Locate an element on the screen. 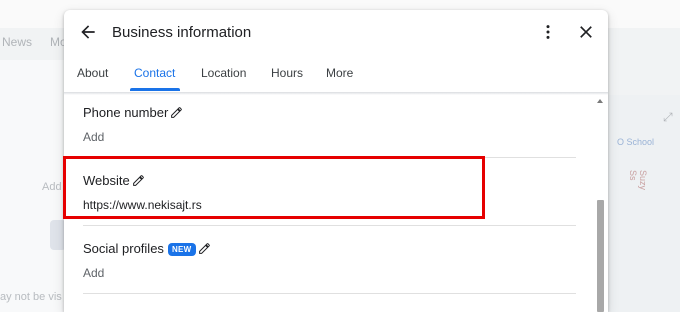 This screenshot has height=312, width=680. close-icon is located at coordinates (586, 32).